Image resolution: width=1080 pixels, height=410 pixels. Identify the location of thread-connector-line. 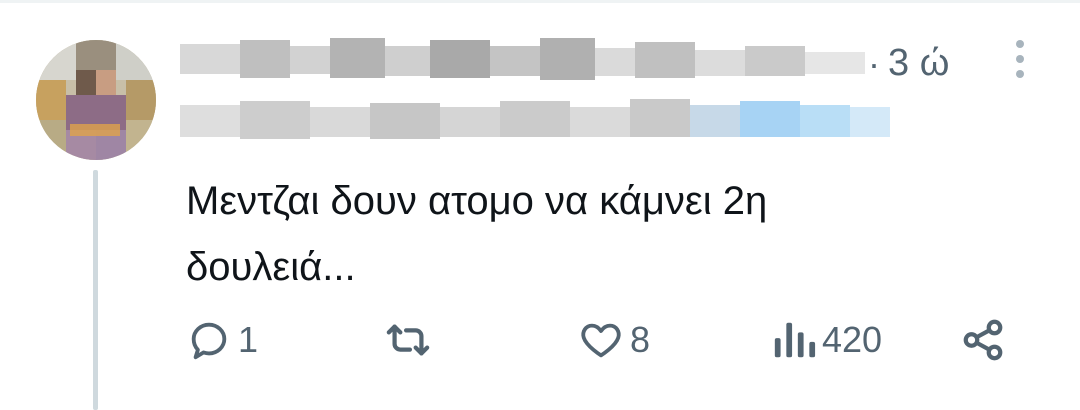
(95, 290).